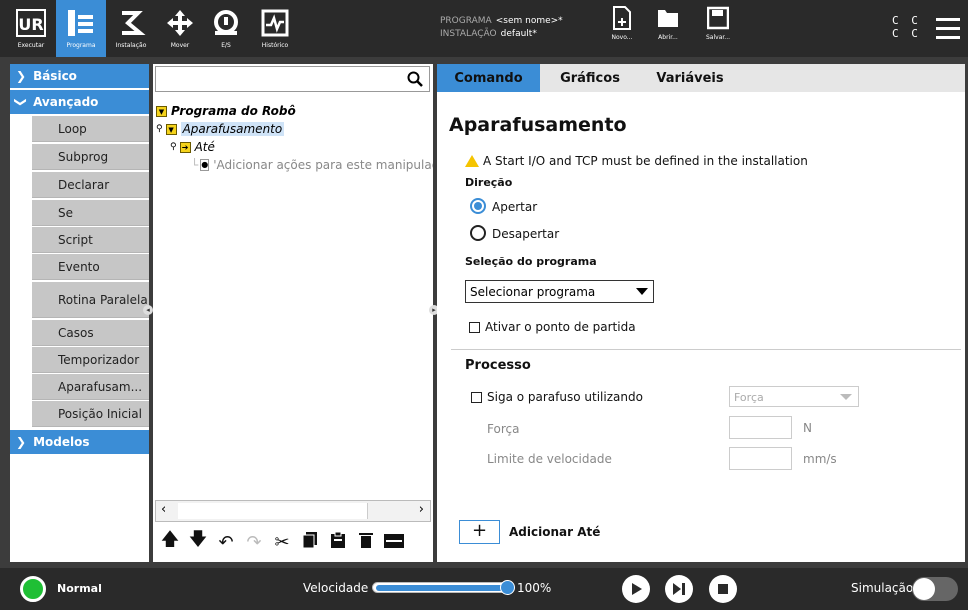 The height and width of the screenshot is (610, 968). Describe the element at coordinates (21, 442) in the screenshot. I see `chevron-right-icon: ❯` at that location.